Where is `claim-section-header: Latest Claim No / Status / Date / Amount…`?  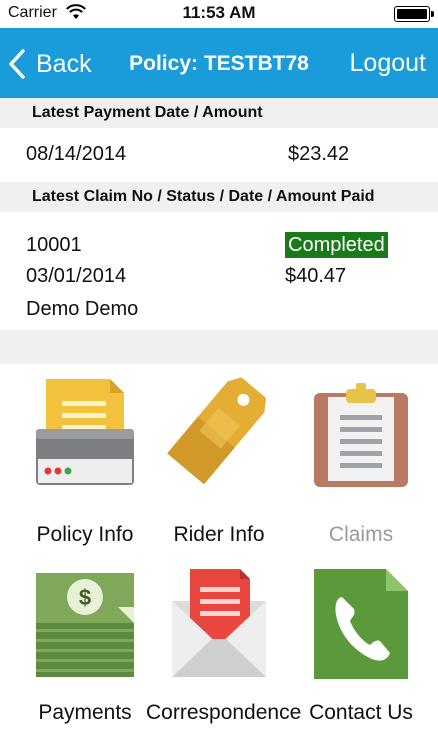
claim-section-header: Latest Claim No / Status / Date / Amount… is located at coordinates (219, 197).